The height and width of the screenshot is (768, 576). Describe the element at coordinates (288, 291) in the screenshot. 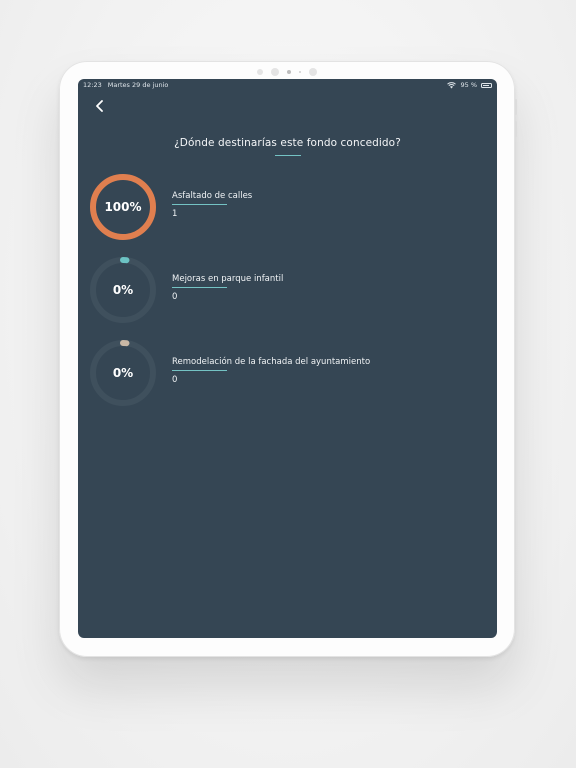

I see `survey-option-parque: 0% Mejoras en parque infantil 0` at that location.